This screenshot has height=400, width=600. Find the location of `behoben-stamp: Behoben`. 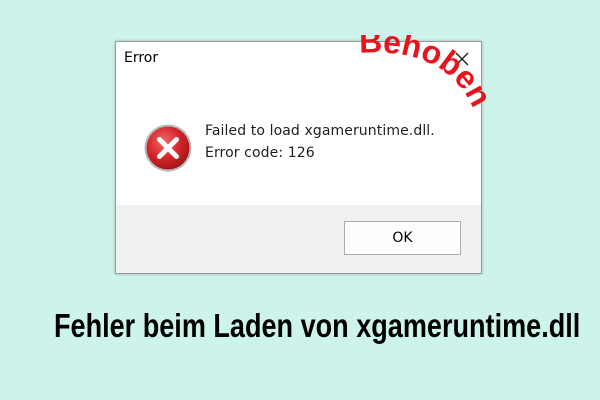

behoben-stamp: Behoben is located at coordinates (429, 73).